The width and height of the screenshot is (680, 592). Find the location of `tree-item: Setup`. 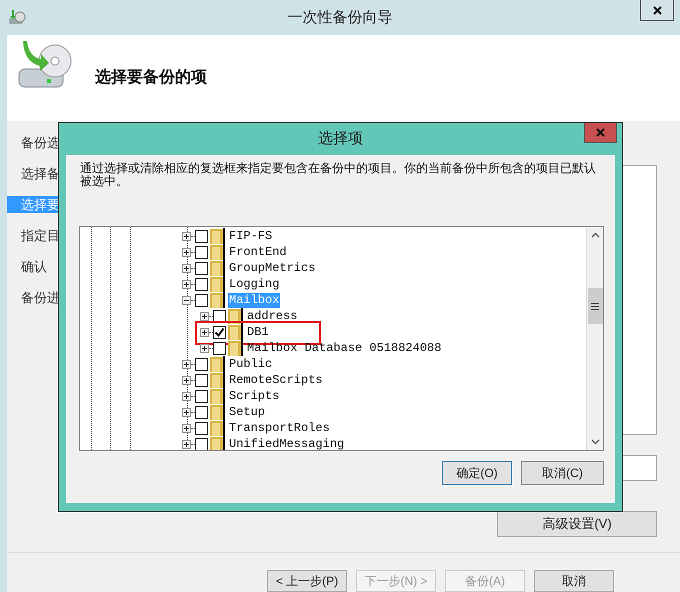

tree-item: Setup is located at coordinates (247, 412).